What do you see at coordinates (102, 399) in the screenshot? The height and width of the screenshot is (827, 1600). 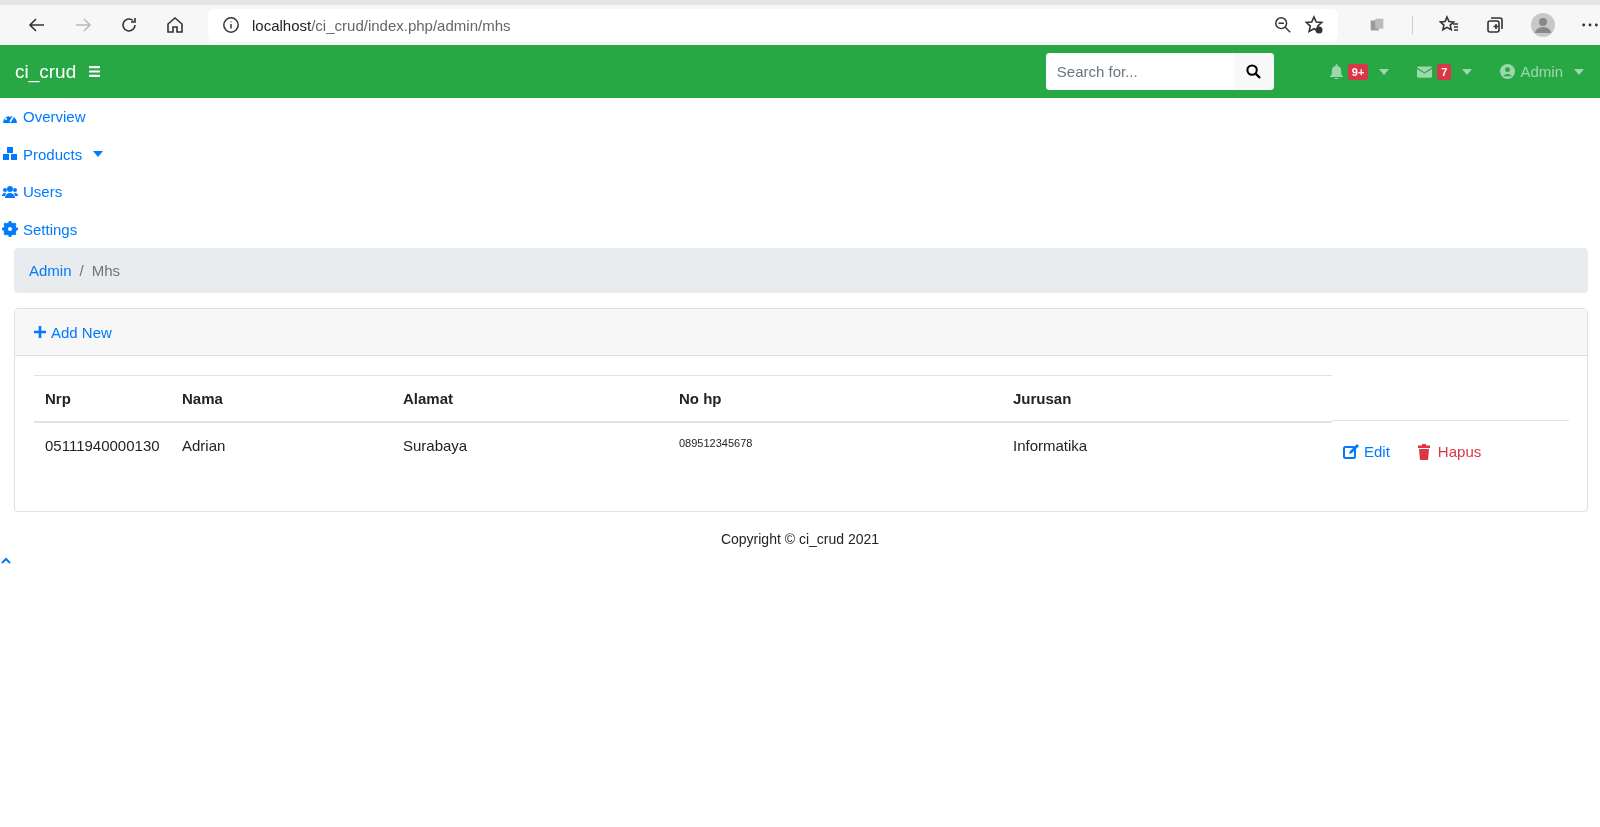 I see `column-header: Nrp` at bounding box center [102, 399].